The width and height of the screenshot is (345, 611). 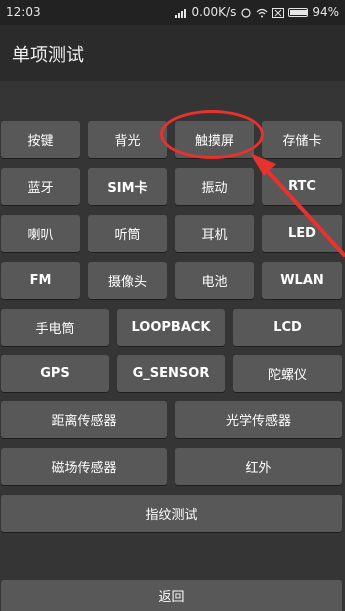 What do you see at coordinates (287, 327) in the screenshot?
I see `lcd-button: LCD` at bounding box center [287, 327].